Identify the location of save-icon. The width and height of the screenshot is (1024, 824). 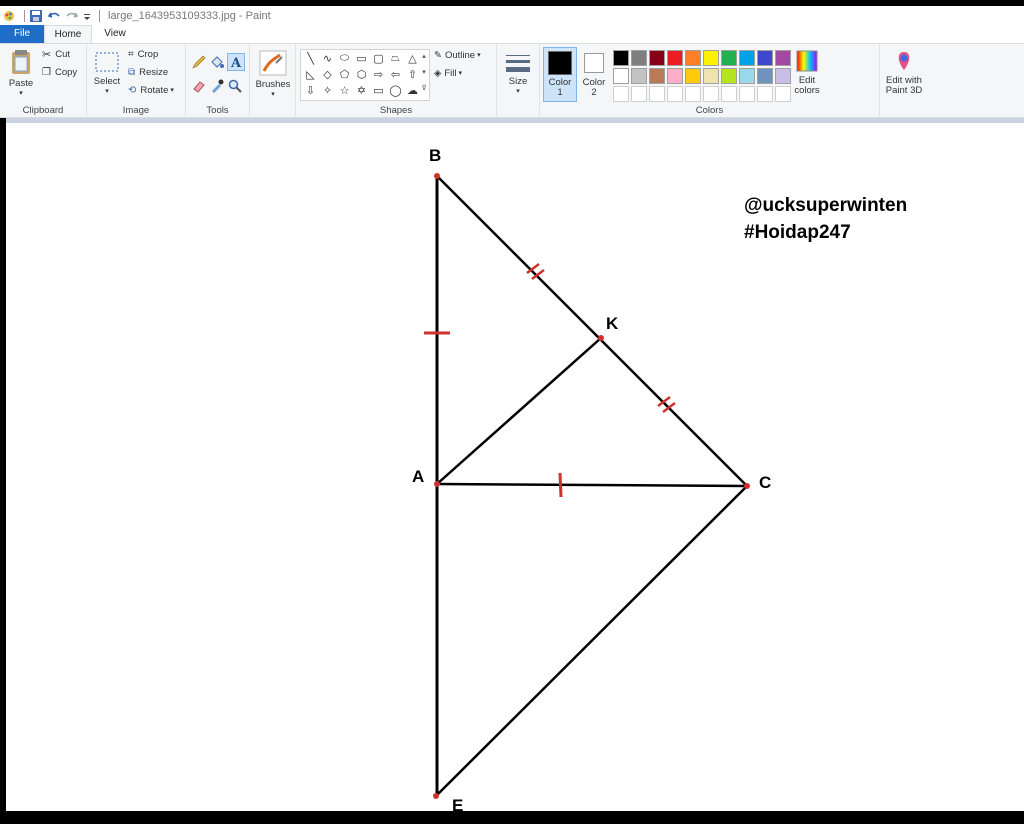
(36, 16).